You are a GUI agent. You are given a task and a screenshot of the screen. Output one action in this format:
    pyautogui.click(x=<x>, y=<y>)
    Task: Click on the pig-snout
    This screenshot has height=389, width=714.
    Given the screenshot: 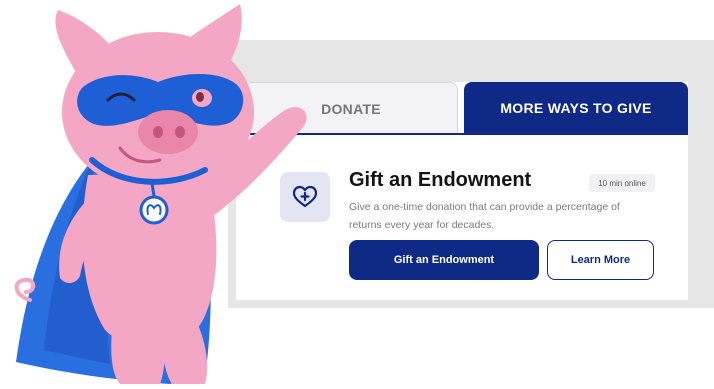 What is the action you would take?
    pyautogui.click(x=168, y=132)
    